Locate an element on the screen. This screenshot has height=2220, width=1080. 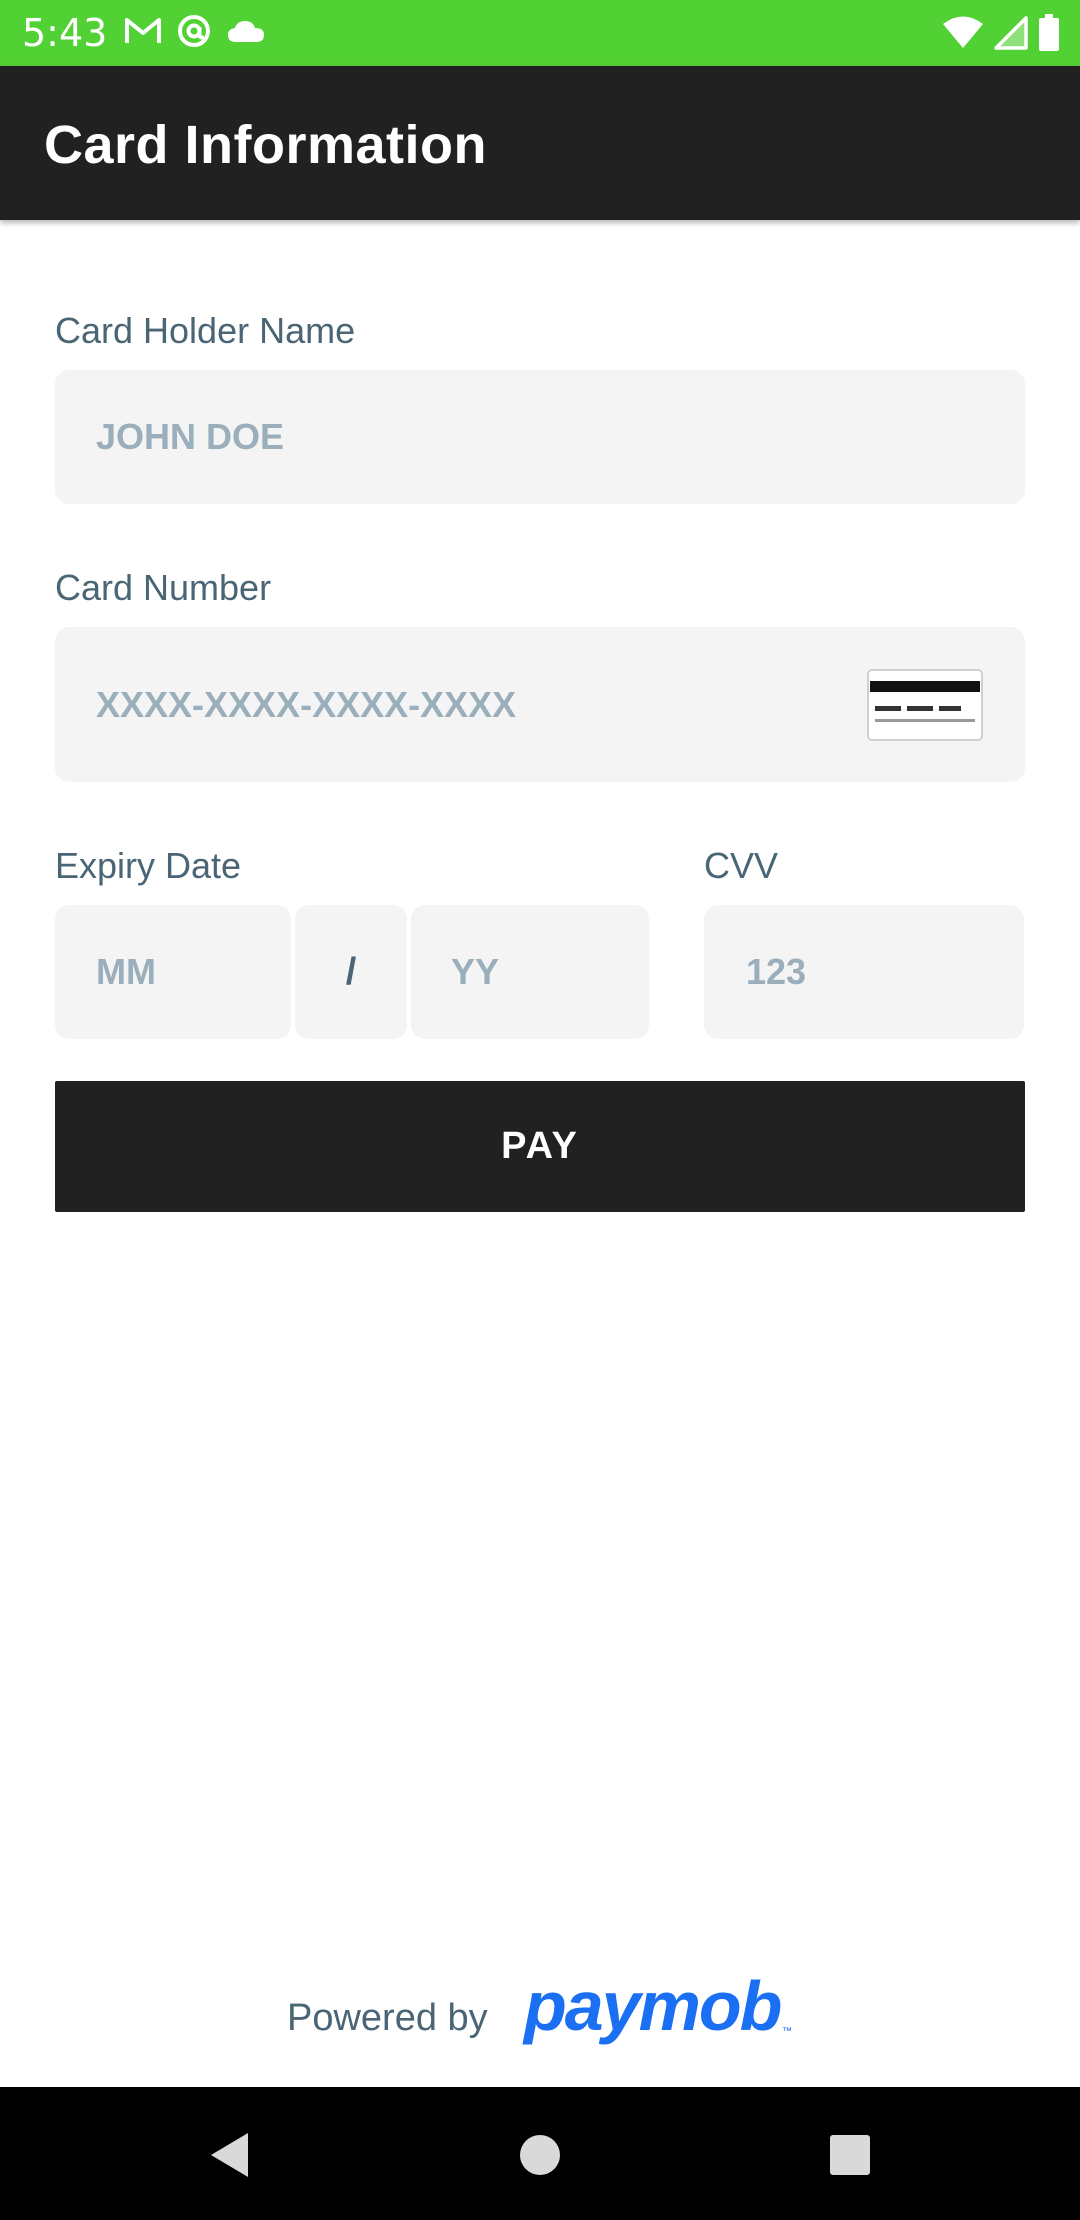
paymob-logo: paymob ™ is located at coordinates (660, 2015).